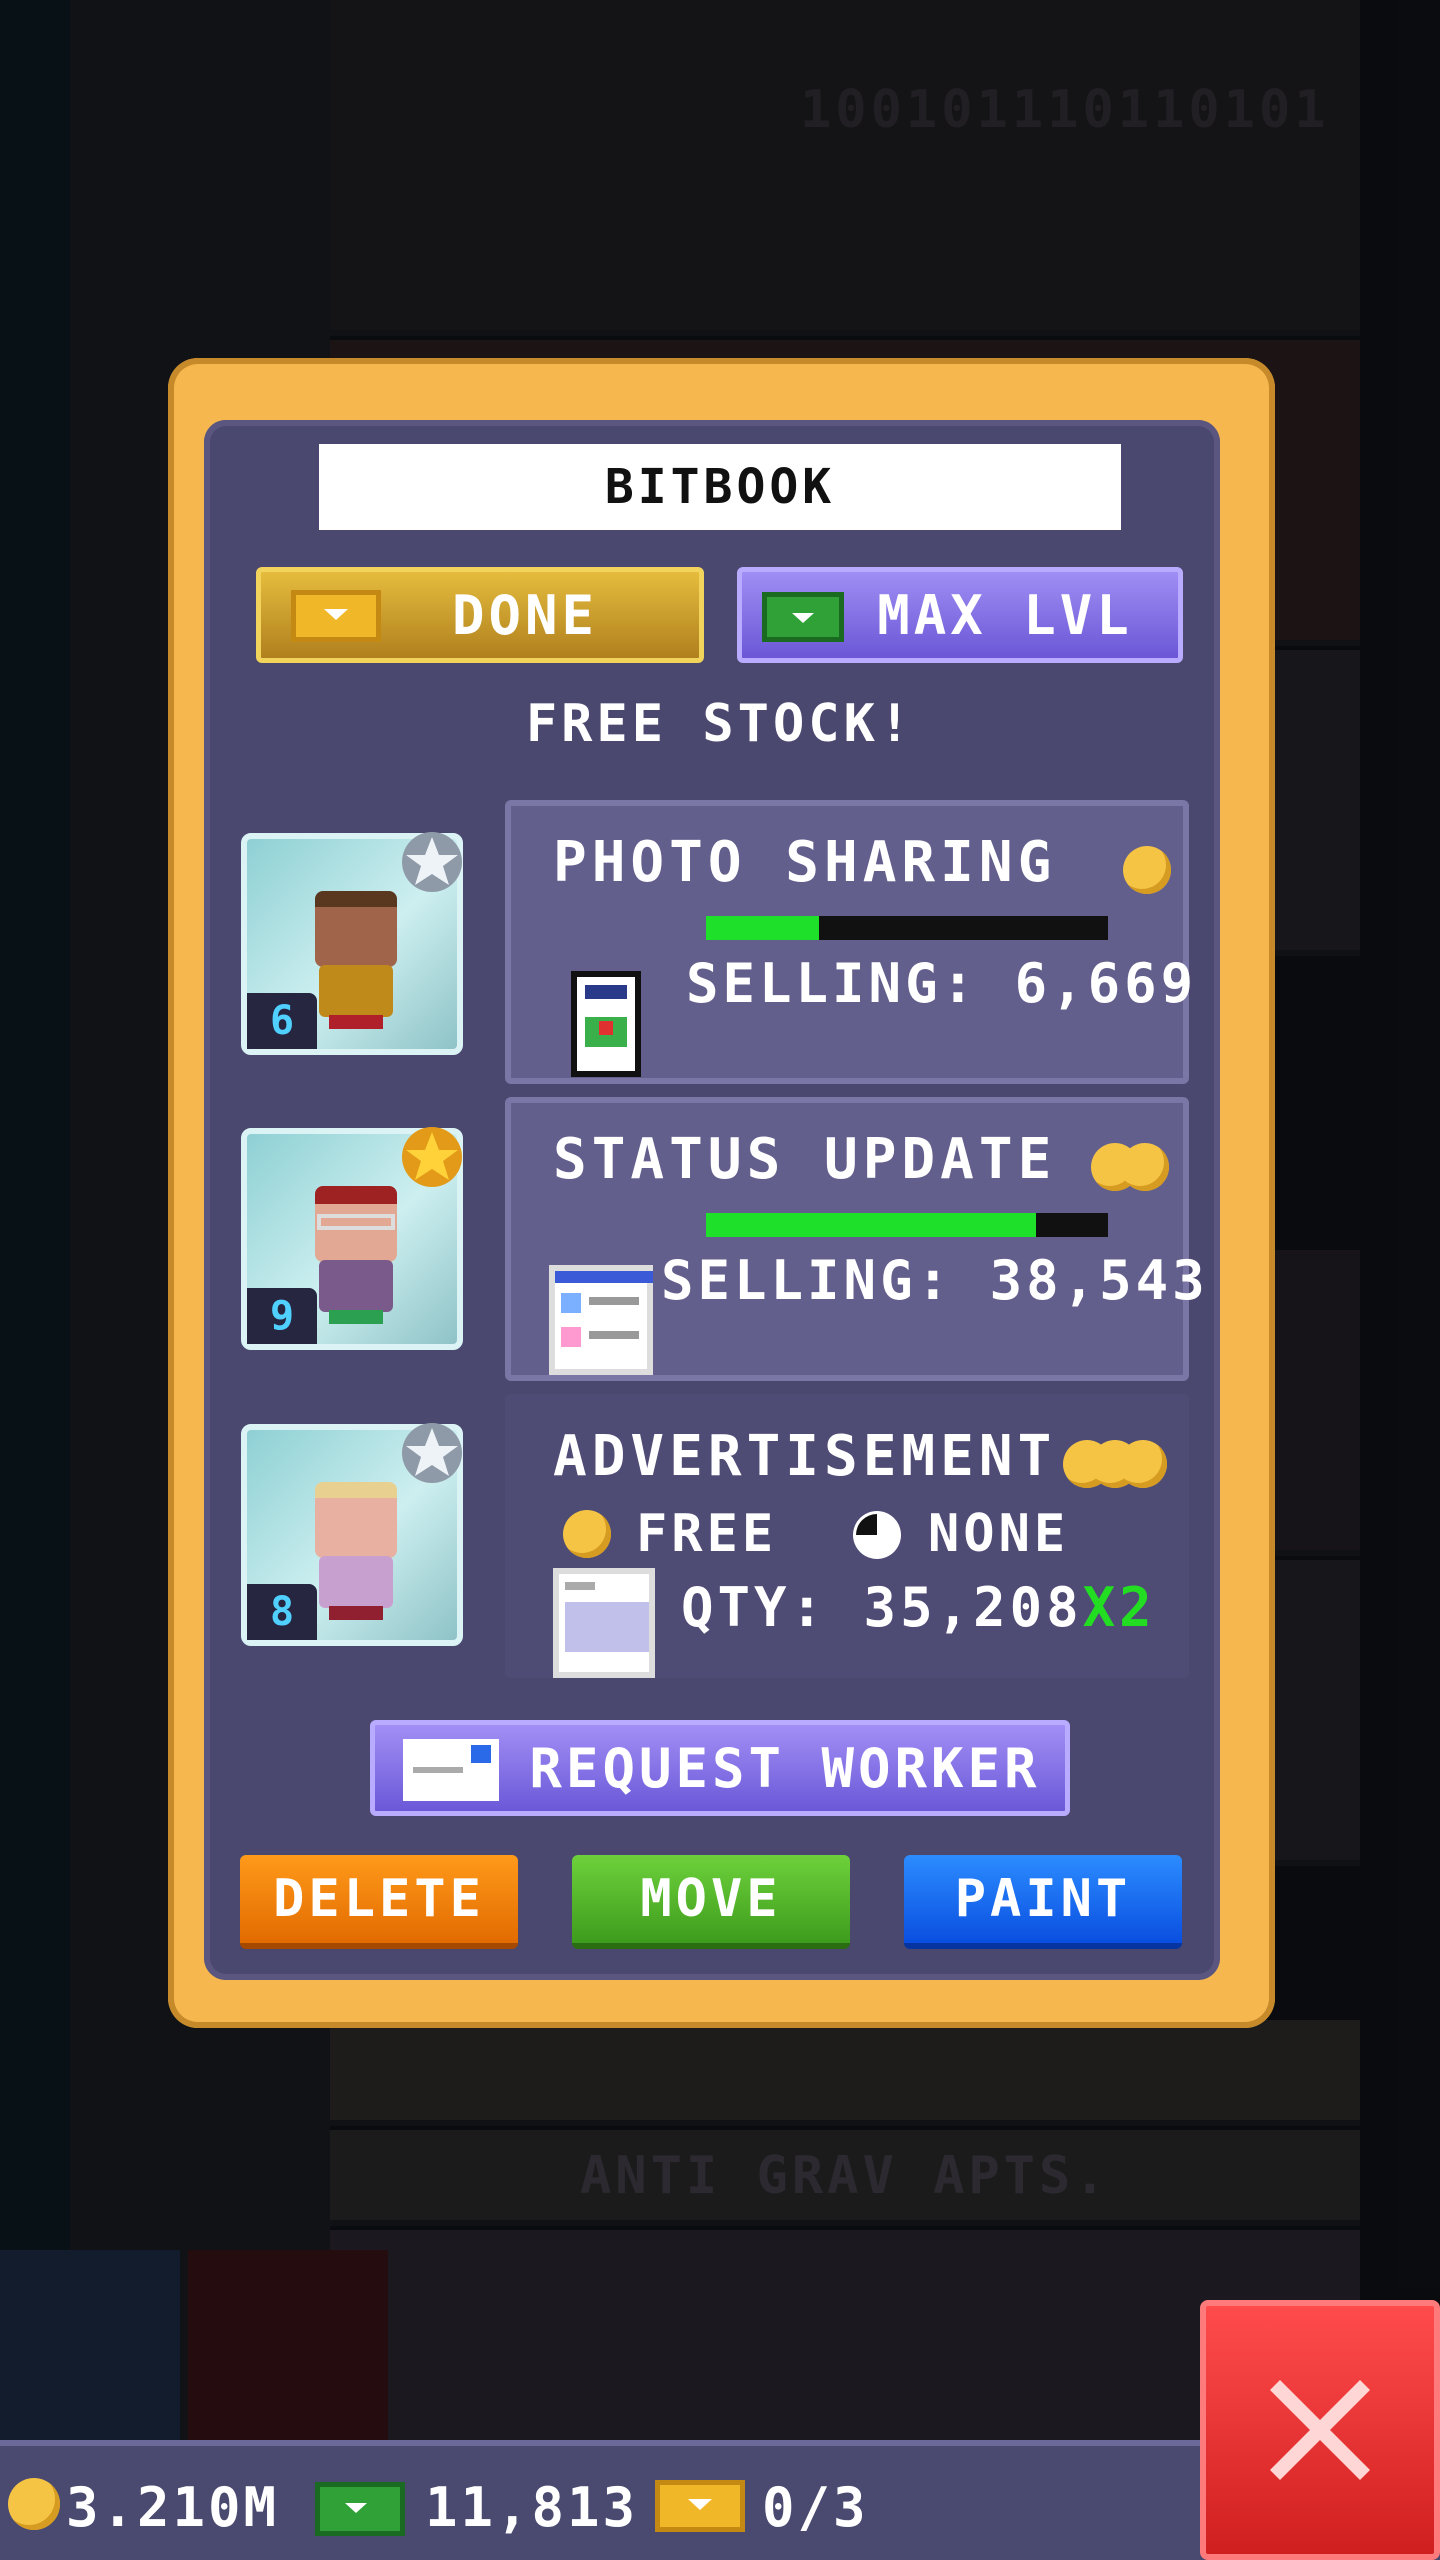 This screenshot has width=1440, height=2560. Describe the element at coordinates (882, 1607) in the screenshot. I see `stock-quantity-value: QTY: 35,208` at that location.